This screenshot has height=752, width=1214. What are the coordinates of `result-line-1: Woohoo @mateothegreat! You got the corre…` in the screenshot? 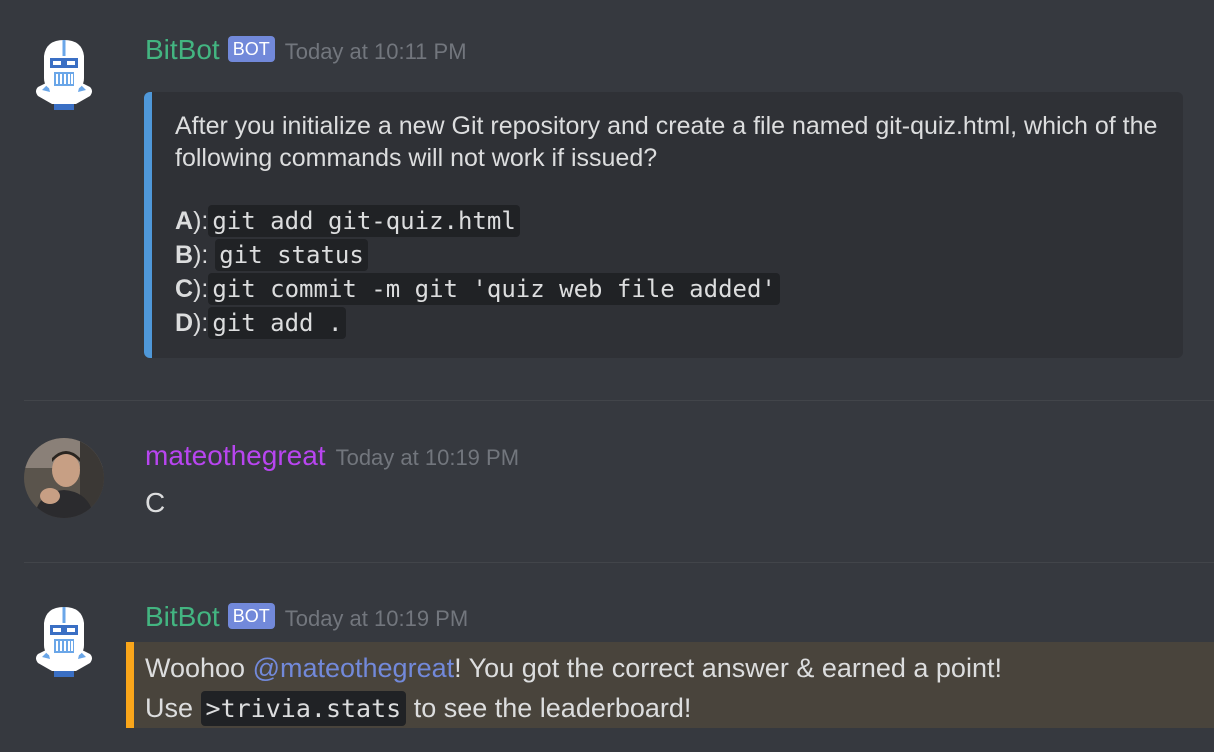 It's located at (679, 668).